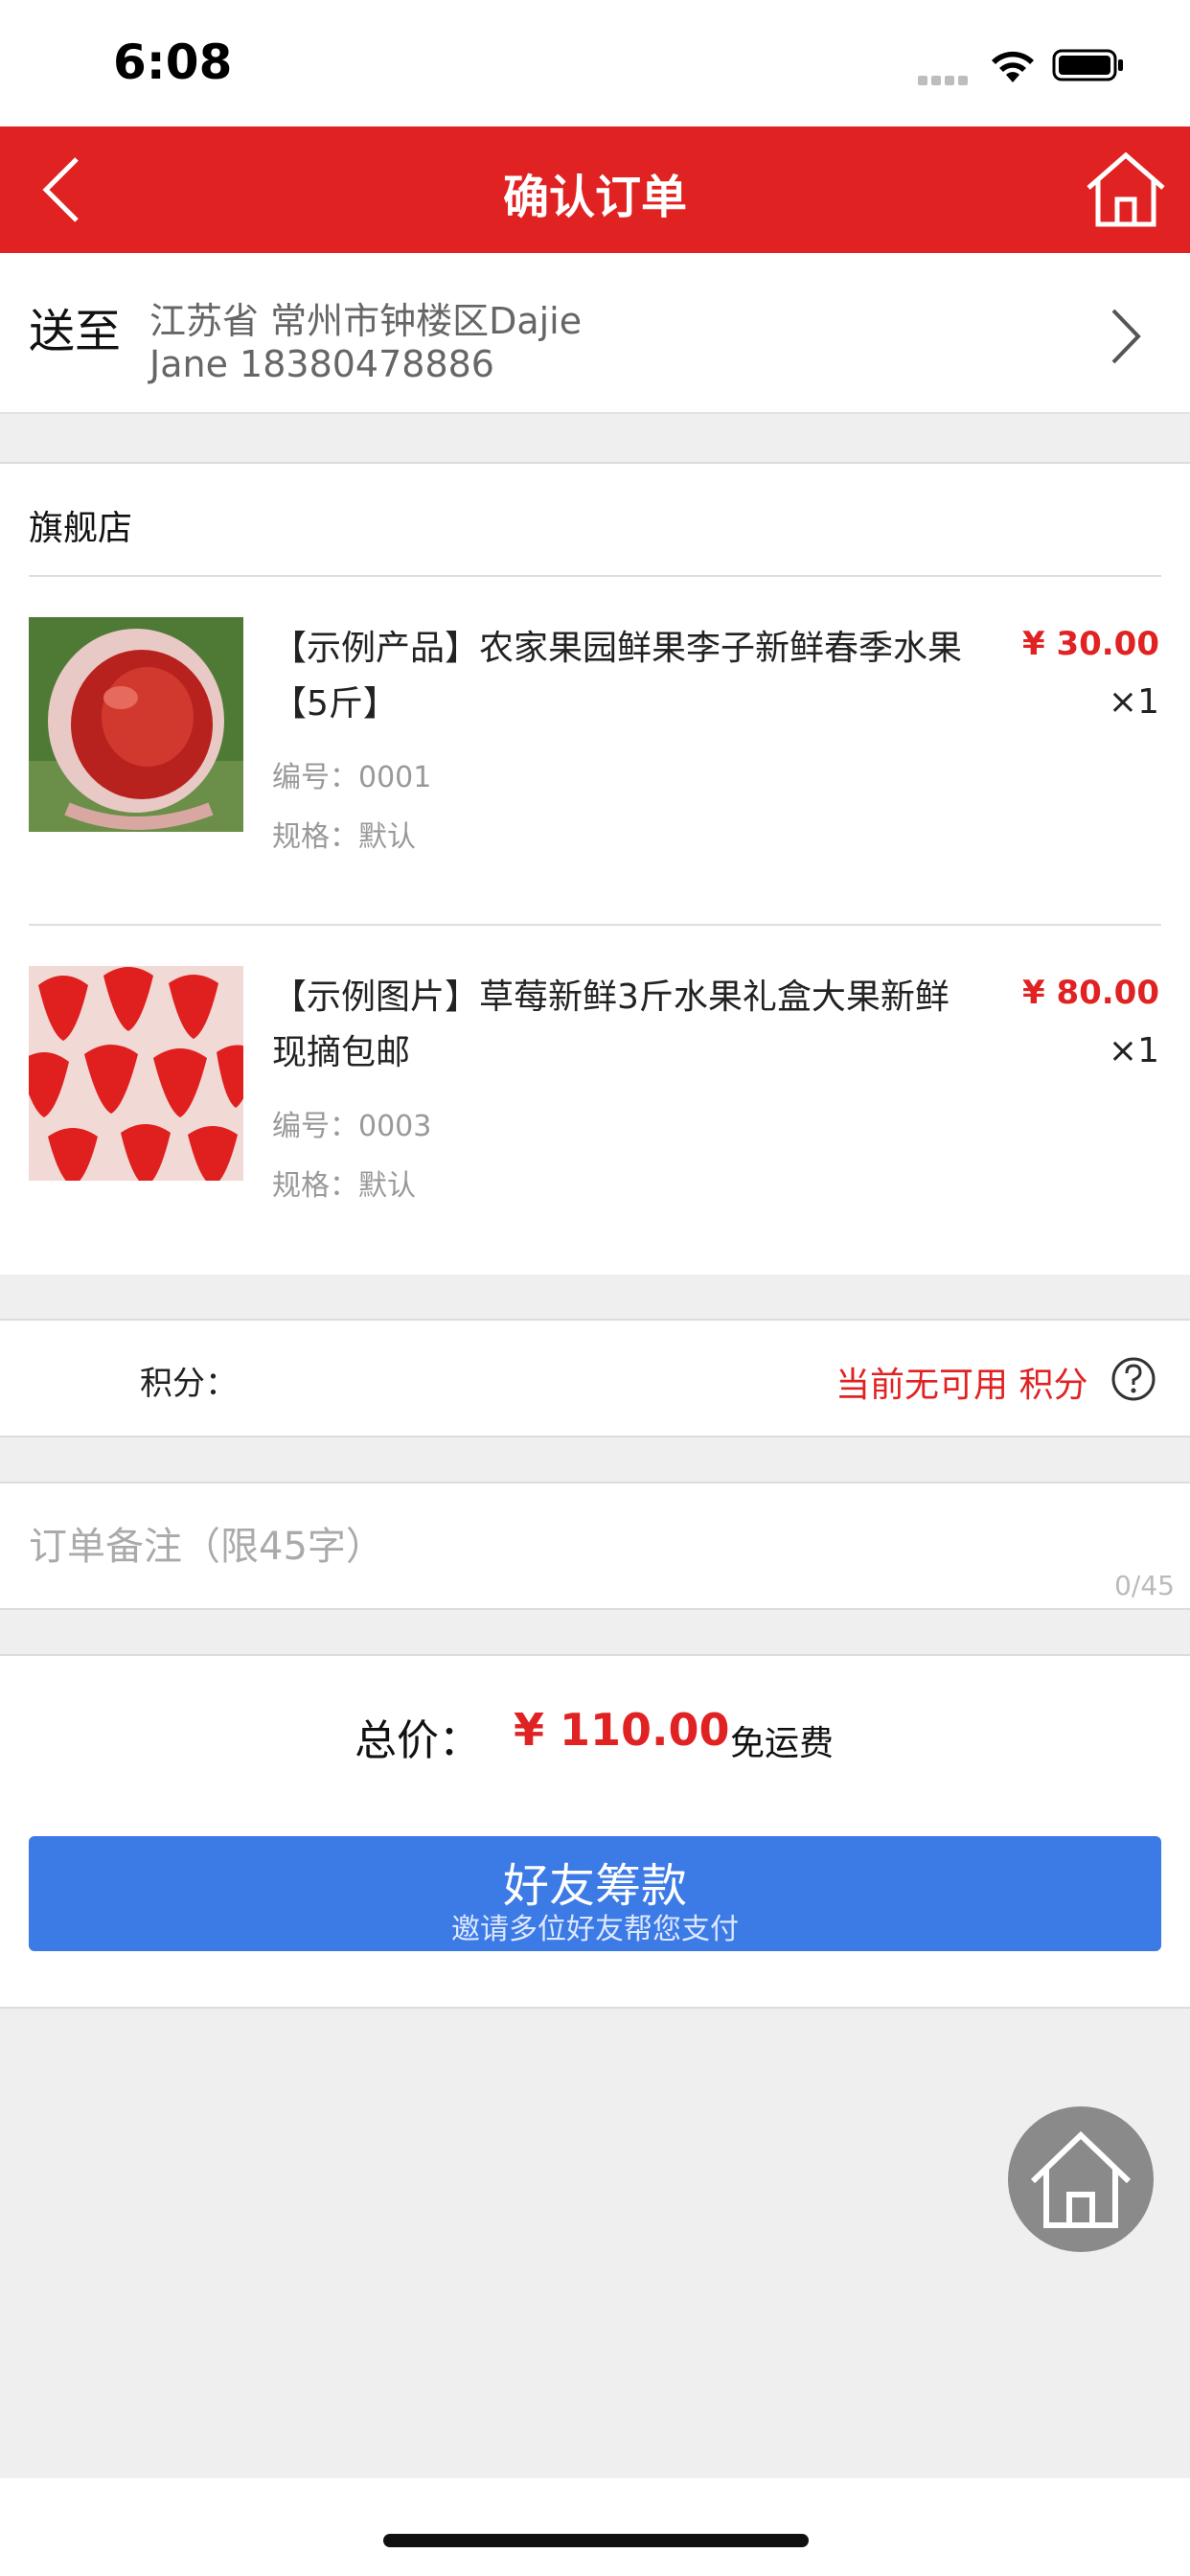 This screenshot has height=2576, width=1190. Describe the element at coordinates (595, 1929) in the screenshot. I see `fund-button-subtitle: 邀请多位好友帮您支付` at that location.